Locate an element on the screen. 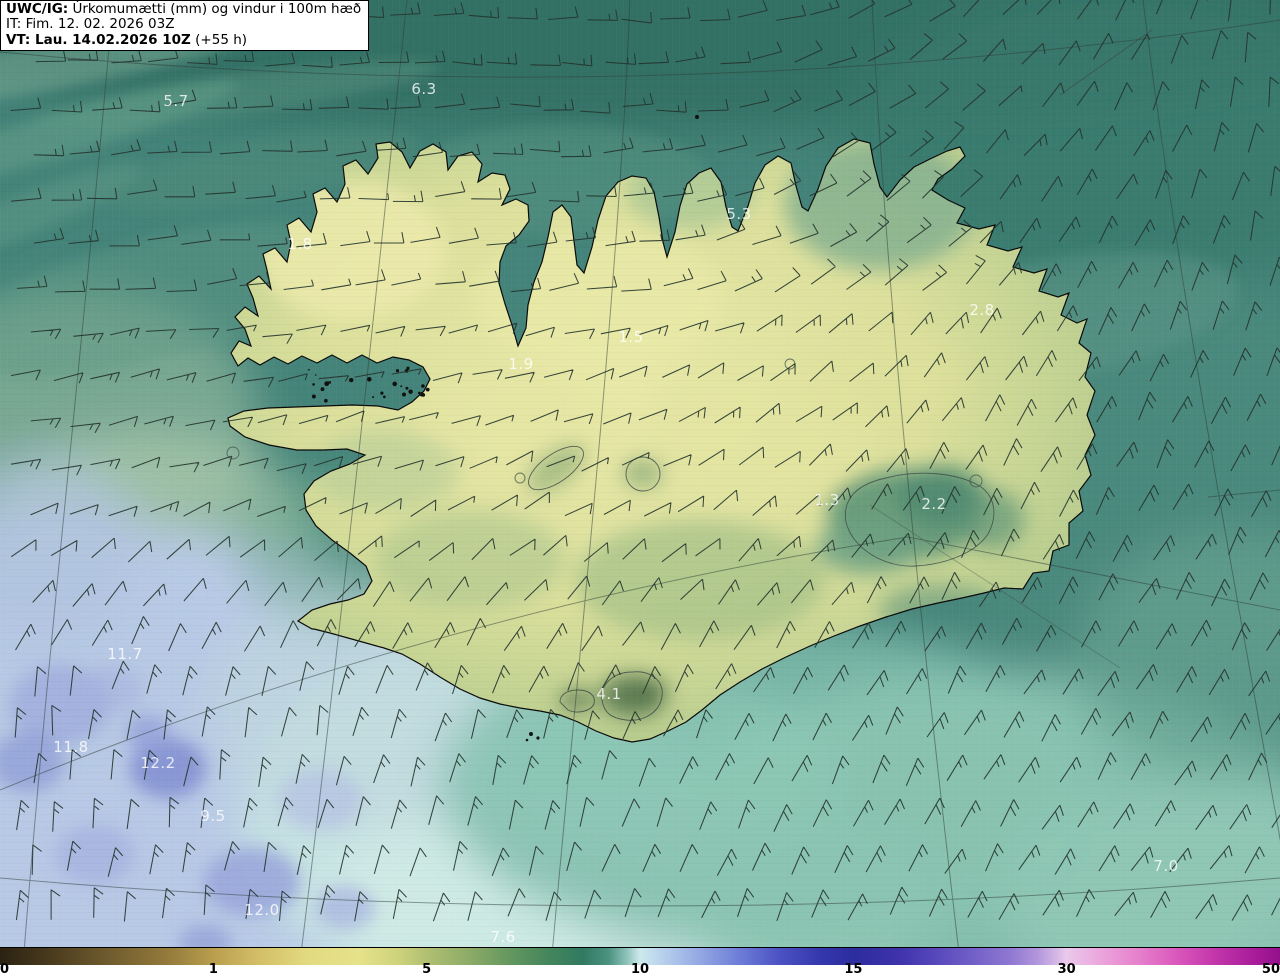 Image resolution: width=1280 pixels, height=978 pixels. forecast-offset: (+55 h) is located at coordinates (219, 39).